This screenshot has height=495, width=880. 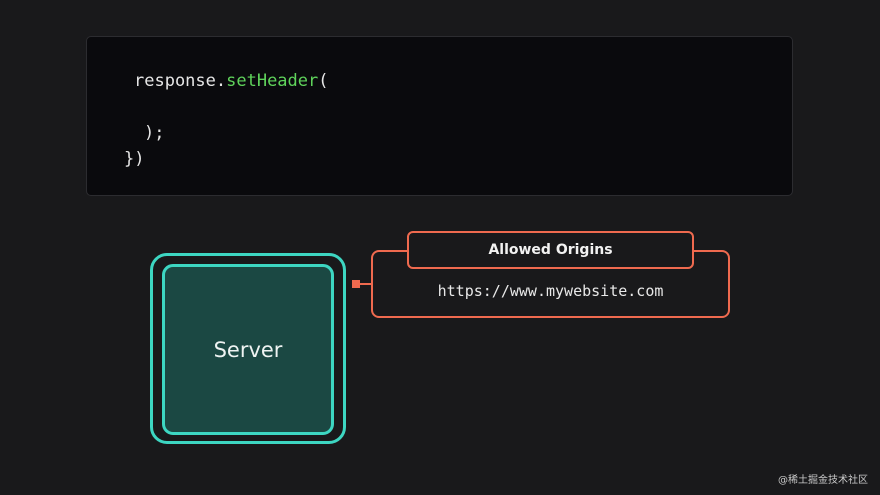 I want to click on code-line-set-header: response.setHeader(, so click(x=231, y=81).